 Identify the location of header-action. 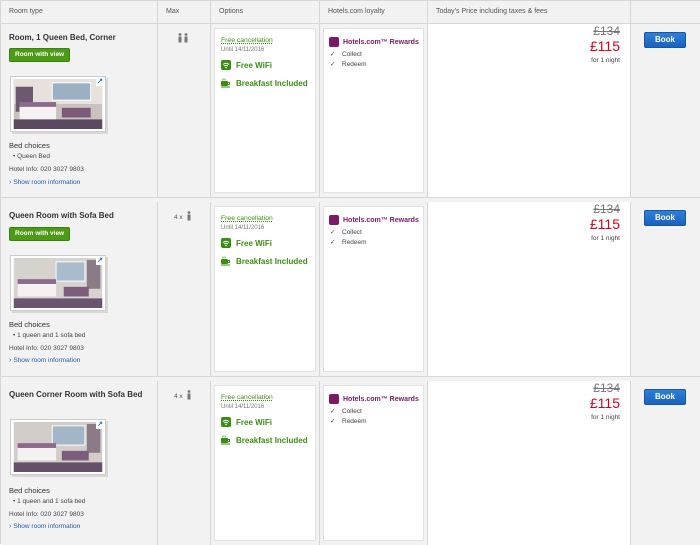
(665, 12).